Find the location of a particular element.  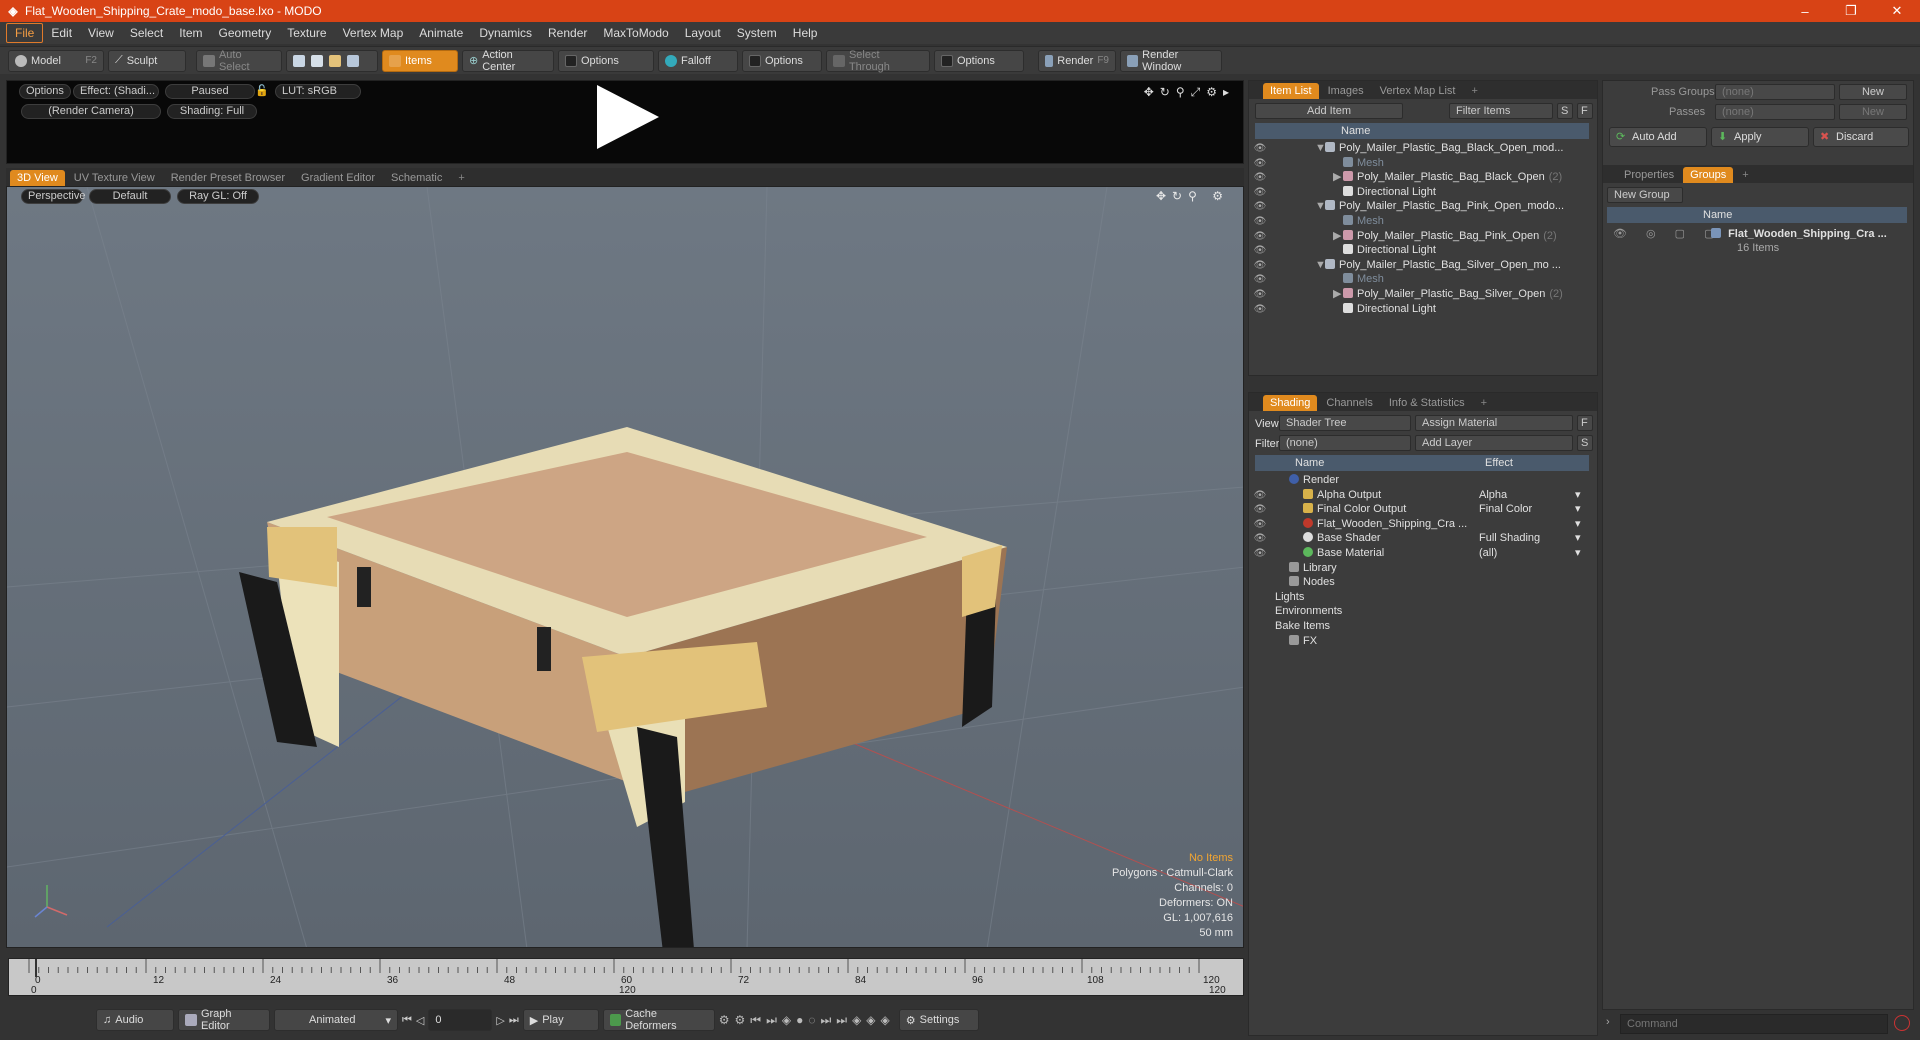

shader-tree-row: Nodes is located at coordinates (1419, 582).